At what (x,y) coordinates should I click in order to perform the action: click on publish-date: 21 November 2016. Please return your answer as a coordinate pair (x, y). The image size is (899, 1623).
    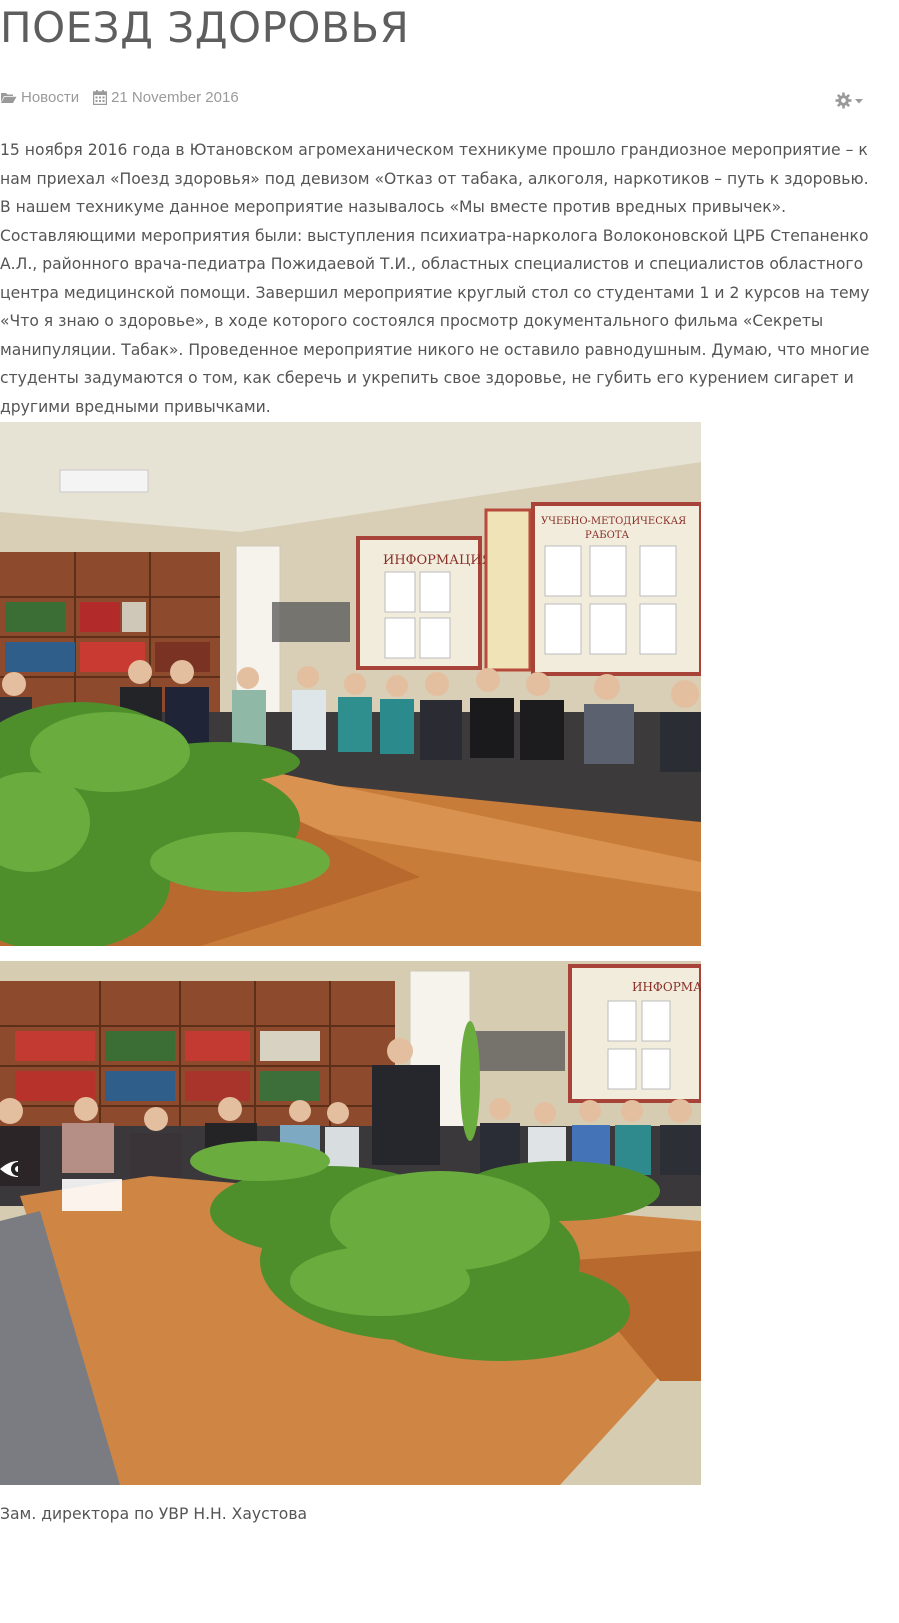
    Looking at the image, I should click on (175, 97).